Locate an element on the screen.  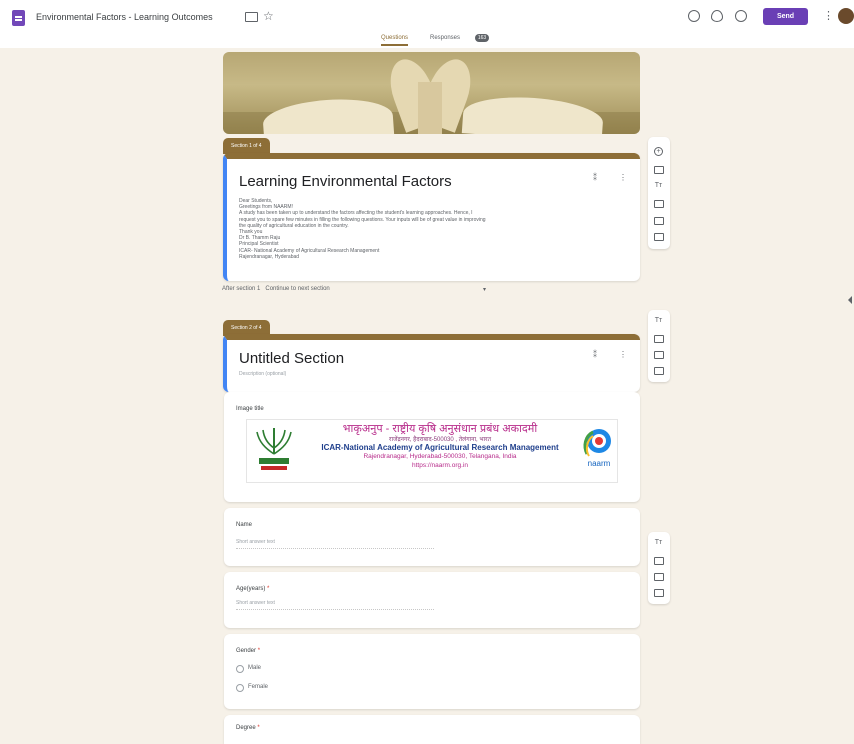
forms-doc-icon is located at coordinates (18, 18).